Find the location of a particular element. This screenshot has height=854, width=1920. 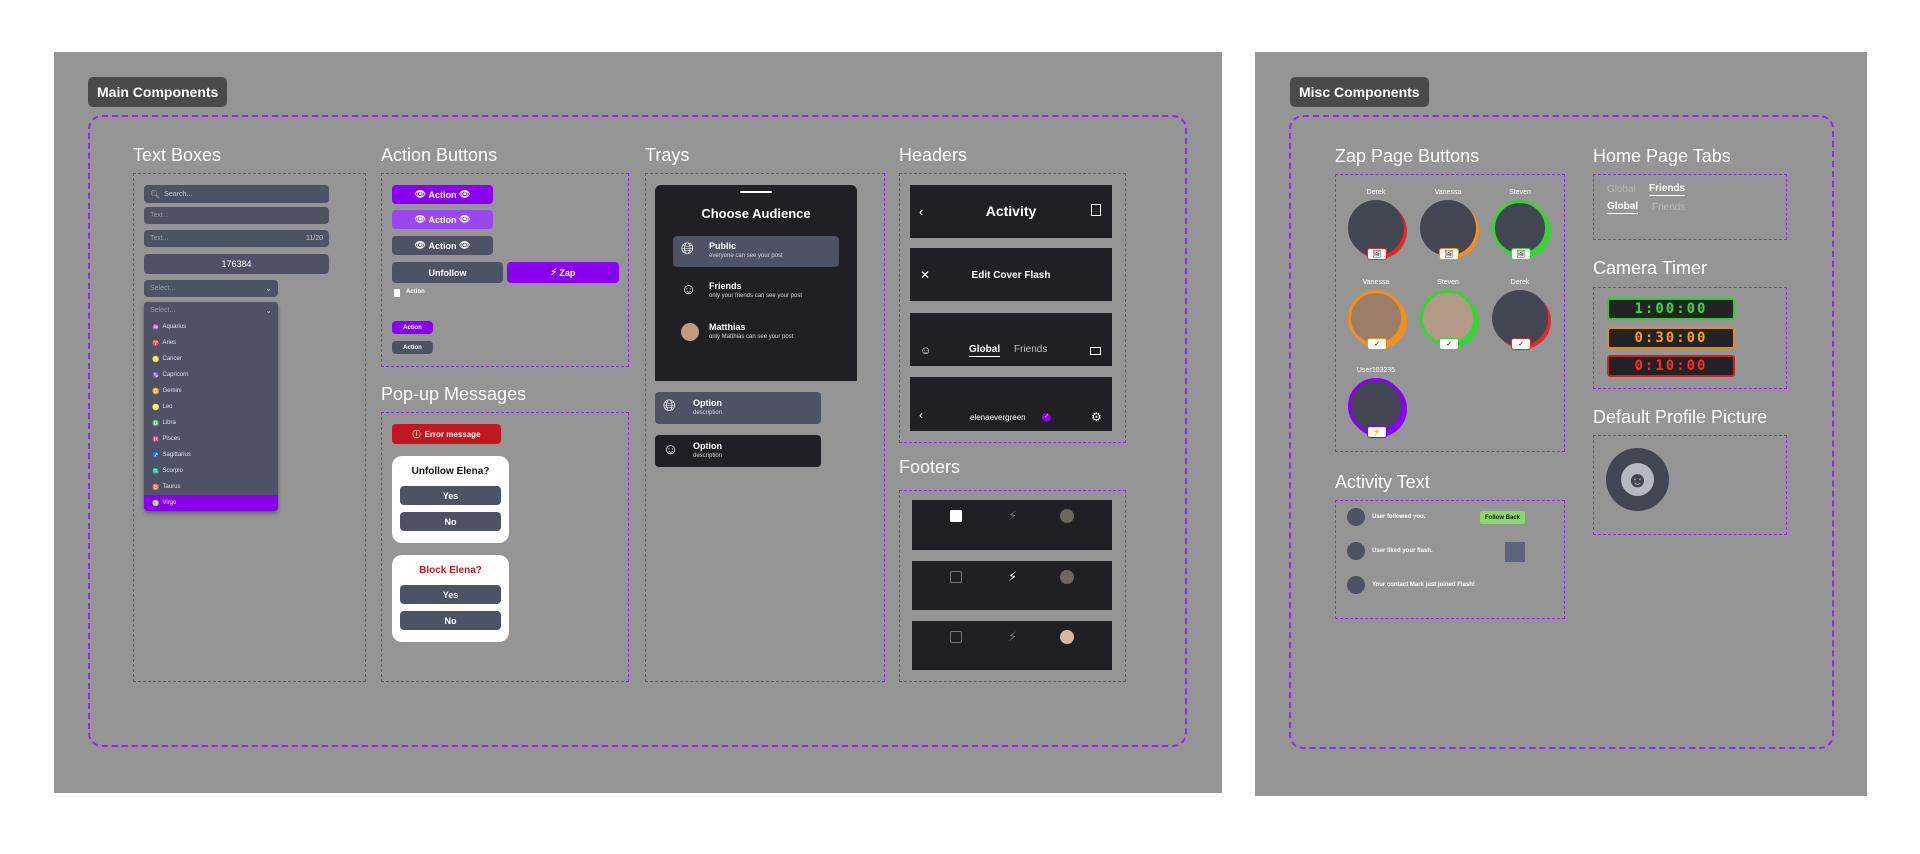

dropdown-option: ♊ Gemini is located at coordinates (211, 391).